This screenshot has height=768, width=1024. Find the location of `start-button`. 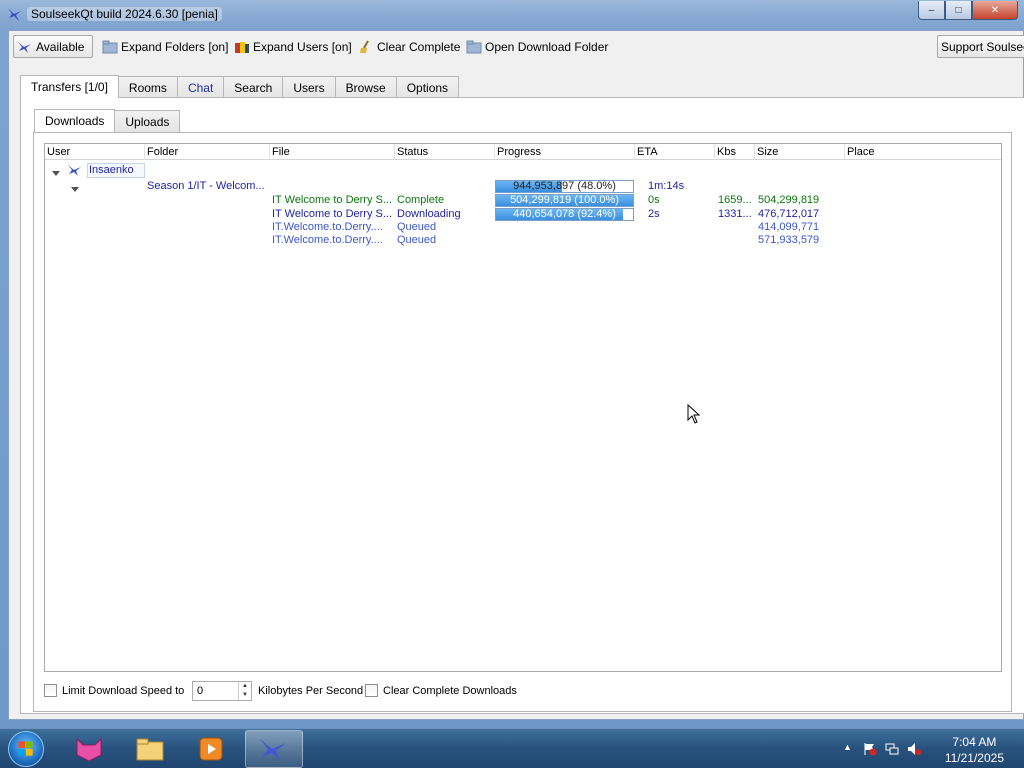

start-button is located at coordinates (26, 749).